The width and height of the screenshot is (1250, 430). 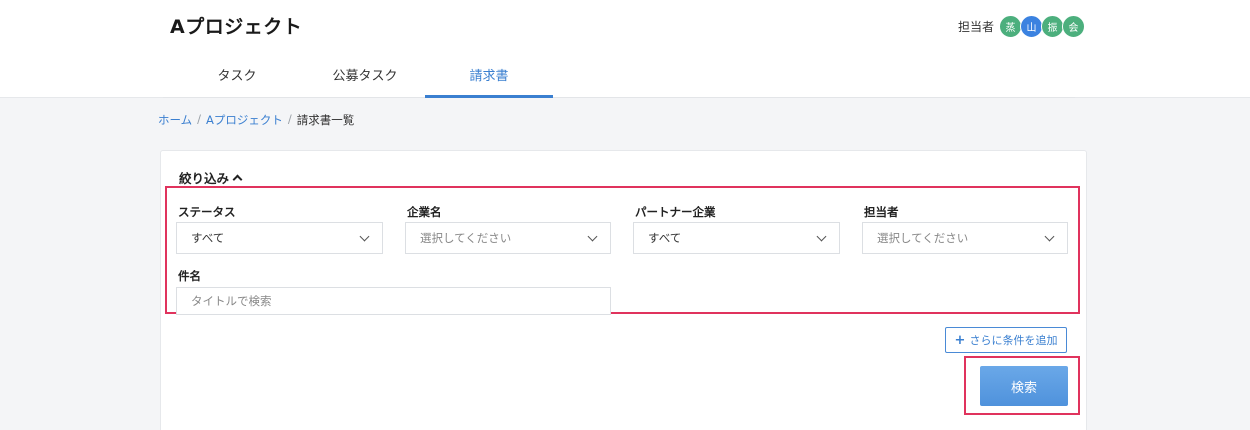 What do you see at coordinates (208, 238) in the screenshot?
I see `status-select-value: すべて` at bounding box center [208, 238].